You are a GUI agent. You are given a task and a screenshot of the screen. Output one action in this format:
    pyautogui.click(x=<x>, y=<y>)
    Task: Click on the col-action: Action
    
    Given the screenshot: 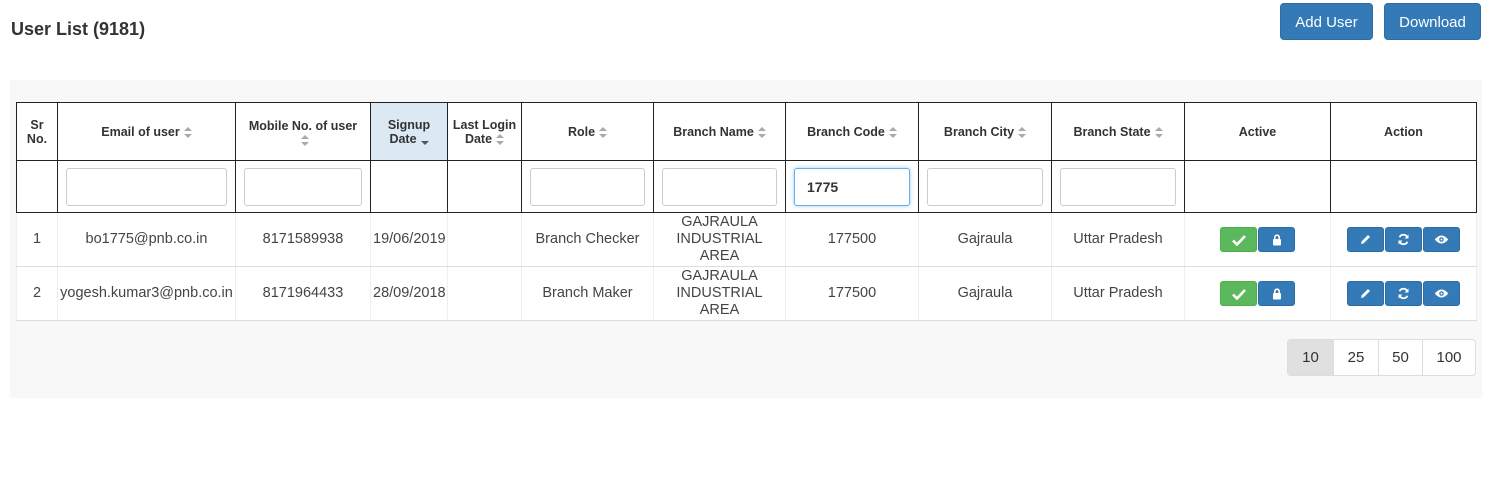 What is the action you would take?
    pyautogui.click(x=1403, y=131)
    